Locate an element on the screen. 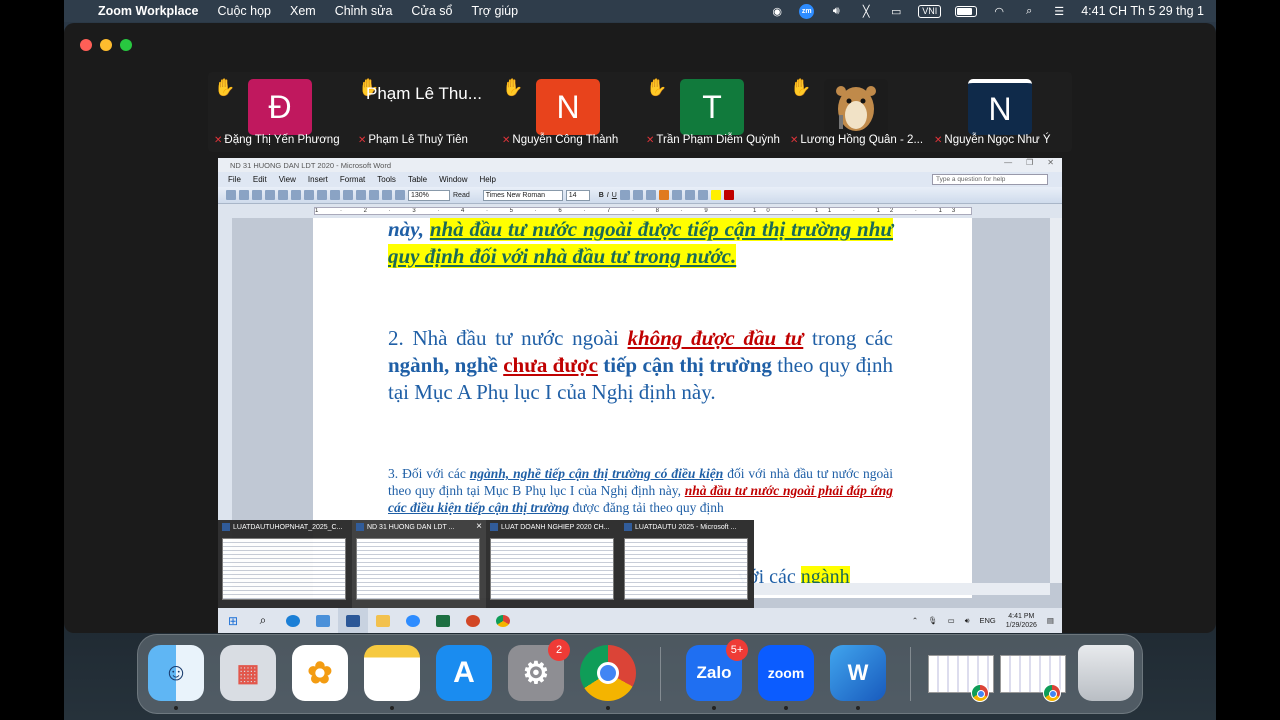  help-search-input: Type a question for help is located at coordinates (990, 179).